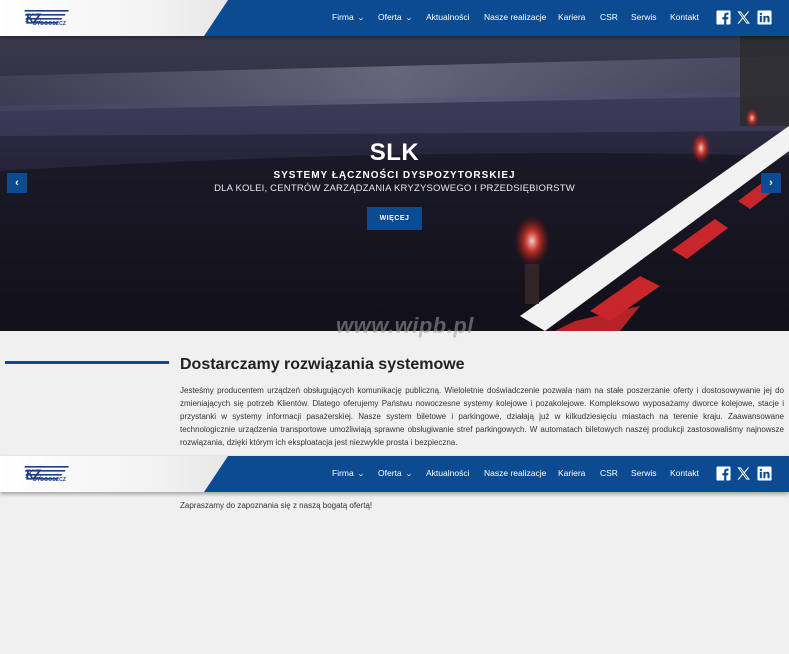 Image resolution: width=789 pixels, height=654 pixels. What do you see at coordinates (17, 183) in the screenshot?
I see `slider-prev-arrow: ‹` at bounding box center [17, 183].